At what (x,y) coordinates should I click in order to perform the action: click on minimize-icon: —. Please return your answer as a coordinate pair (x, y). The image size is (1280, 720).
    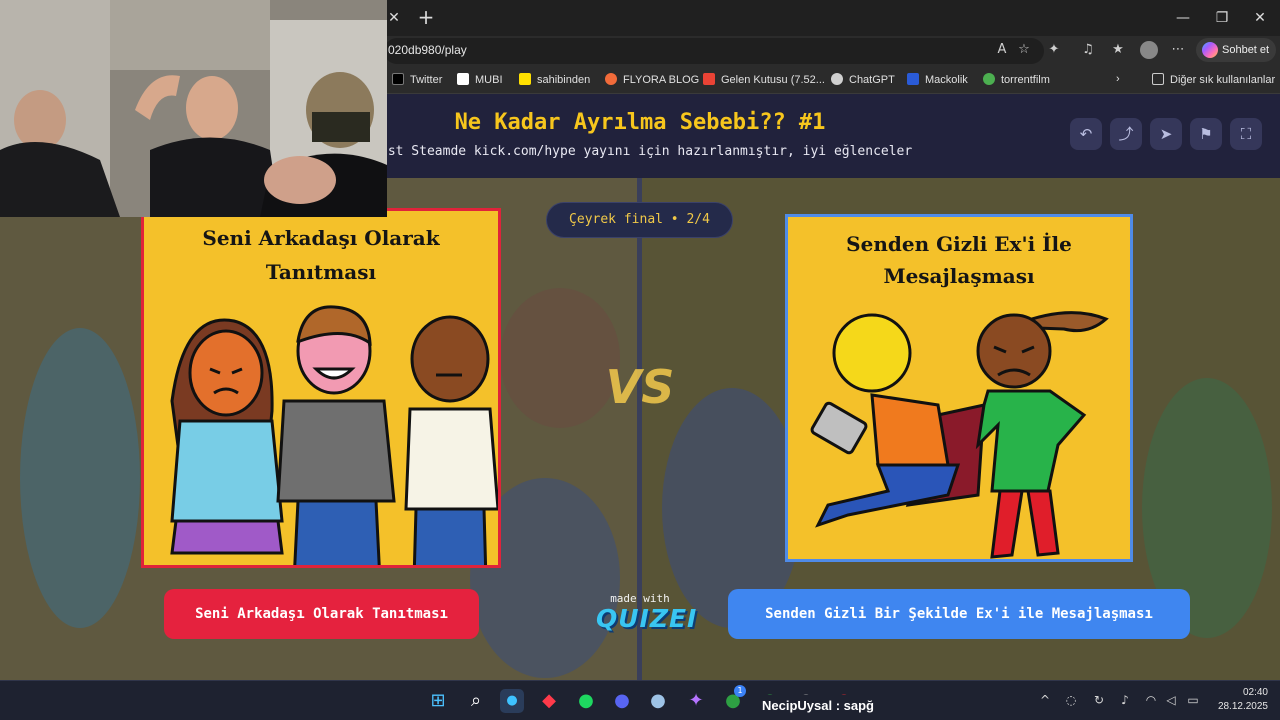
    Looking at the image, I should click on (1183, 18).